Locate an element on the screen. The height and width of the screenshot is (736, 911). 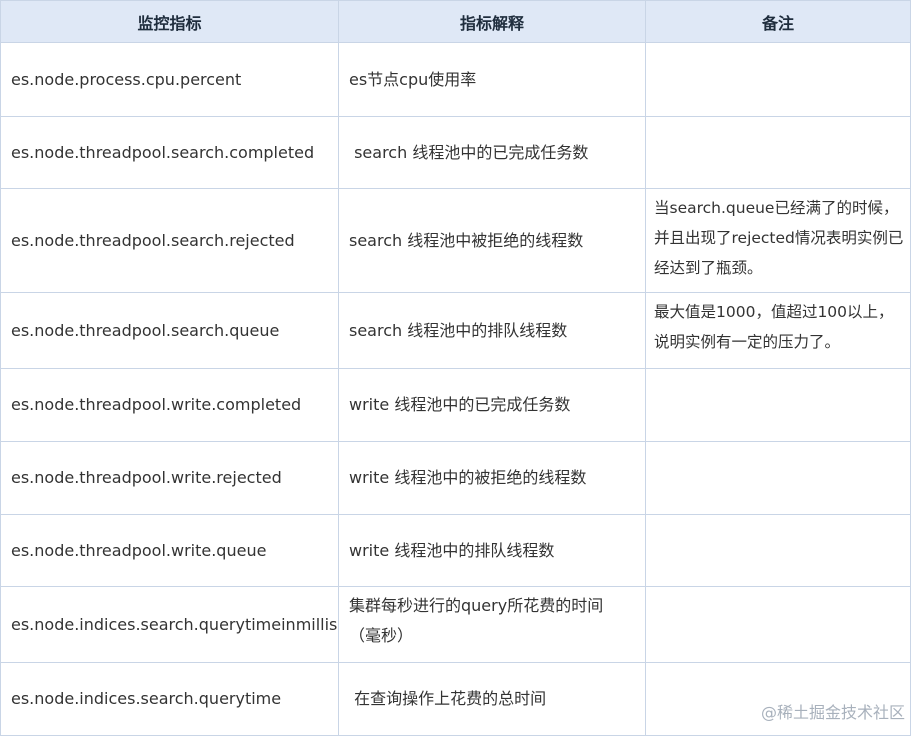
metric-cell: es.node.process.cpu.percent is located at coordinates (169, 79).